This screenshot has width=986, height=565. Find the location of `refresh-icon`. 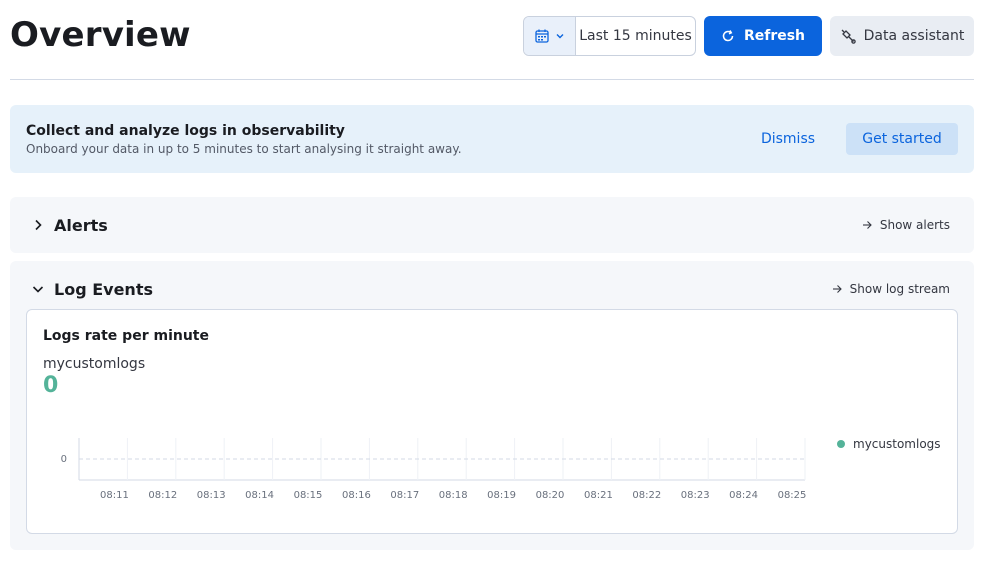

refresh-icon is located at coordinates (728, 36).